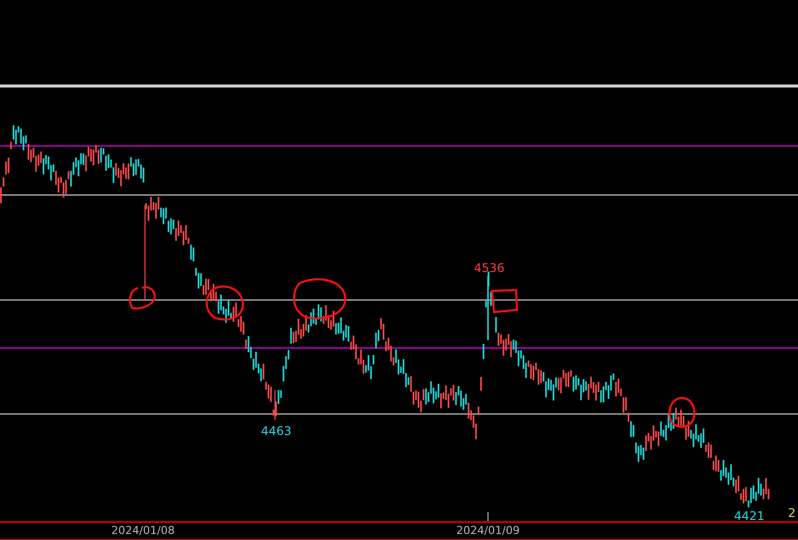  What do you see at coordinates (276, 431) in the screenshot?
I see `price-label: 4463` at bounding box center [276, 431].